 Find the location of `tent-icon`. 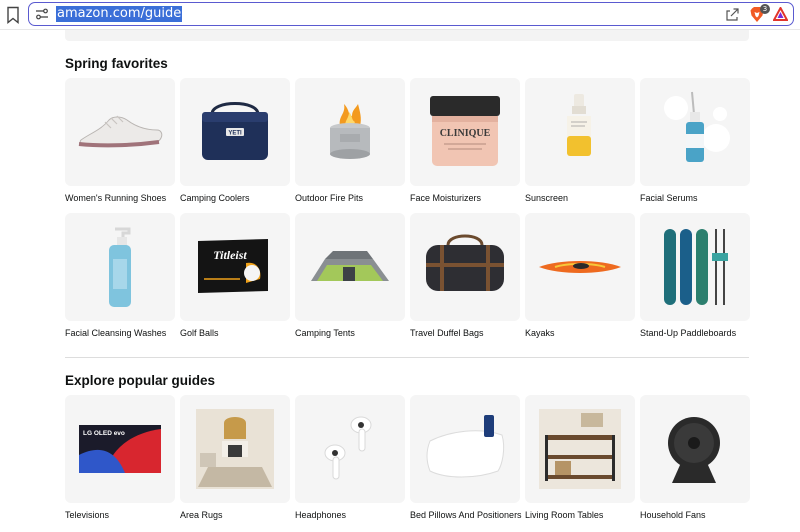

tent-icon is located at coordinates (350, 266).